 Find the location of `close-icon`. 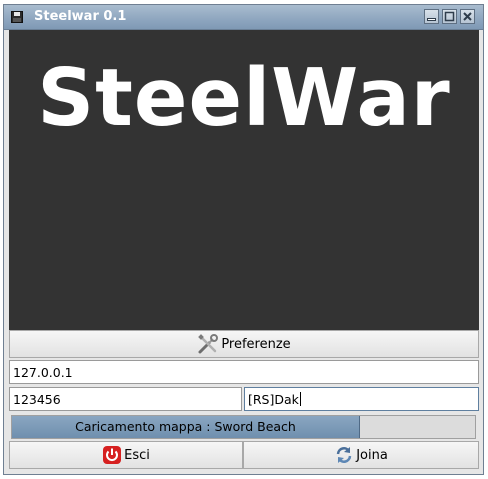

close-icon is located at coordinates (467, 16).